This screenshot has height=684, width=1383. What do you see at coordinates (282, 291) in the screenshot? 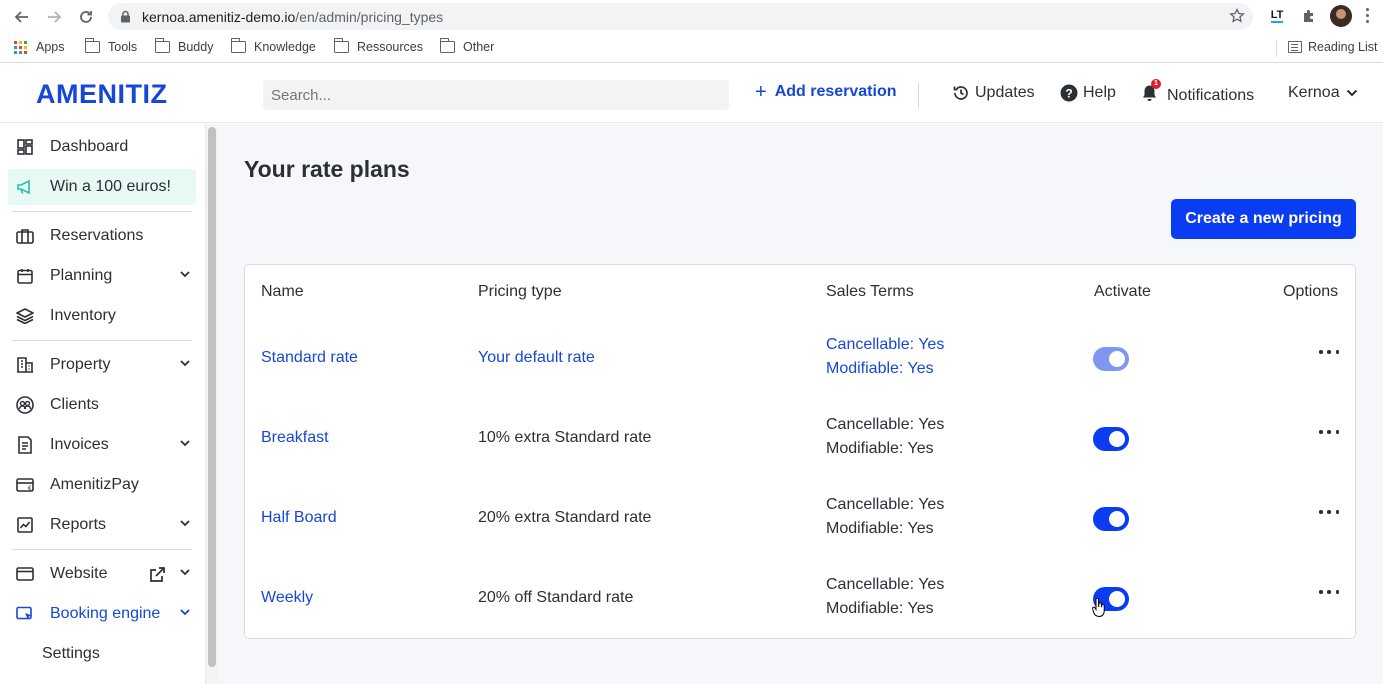
I see `column-header-name: Name` at bounding box center [282, 291].